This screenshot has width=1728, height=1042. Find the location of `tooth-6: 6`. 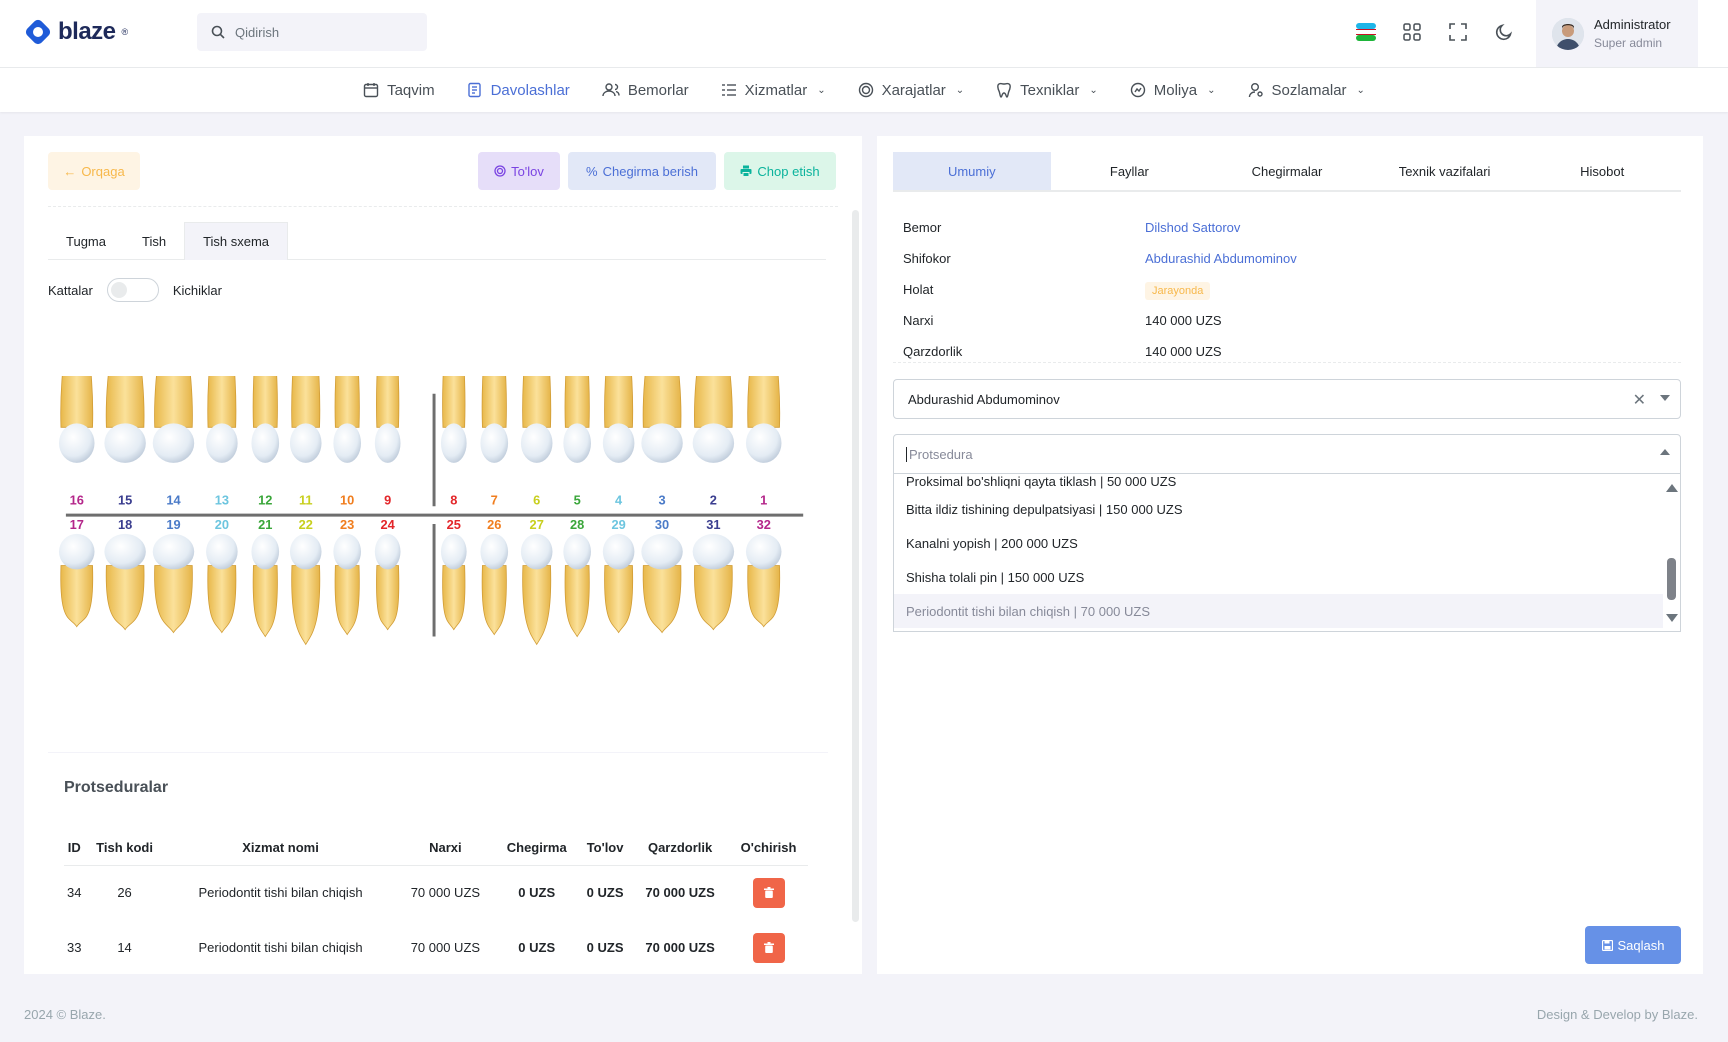

tooth-6: 6 is located at coordinates (536, 441).